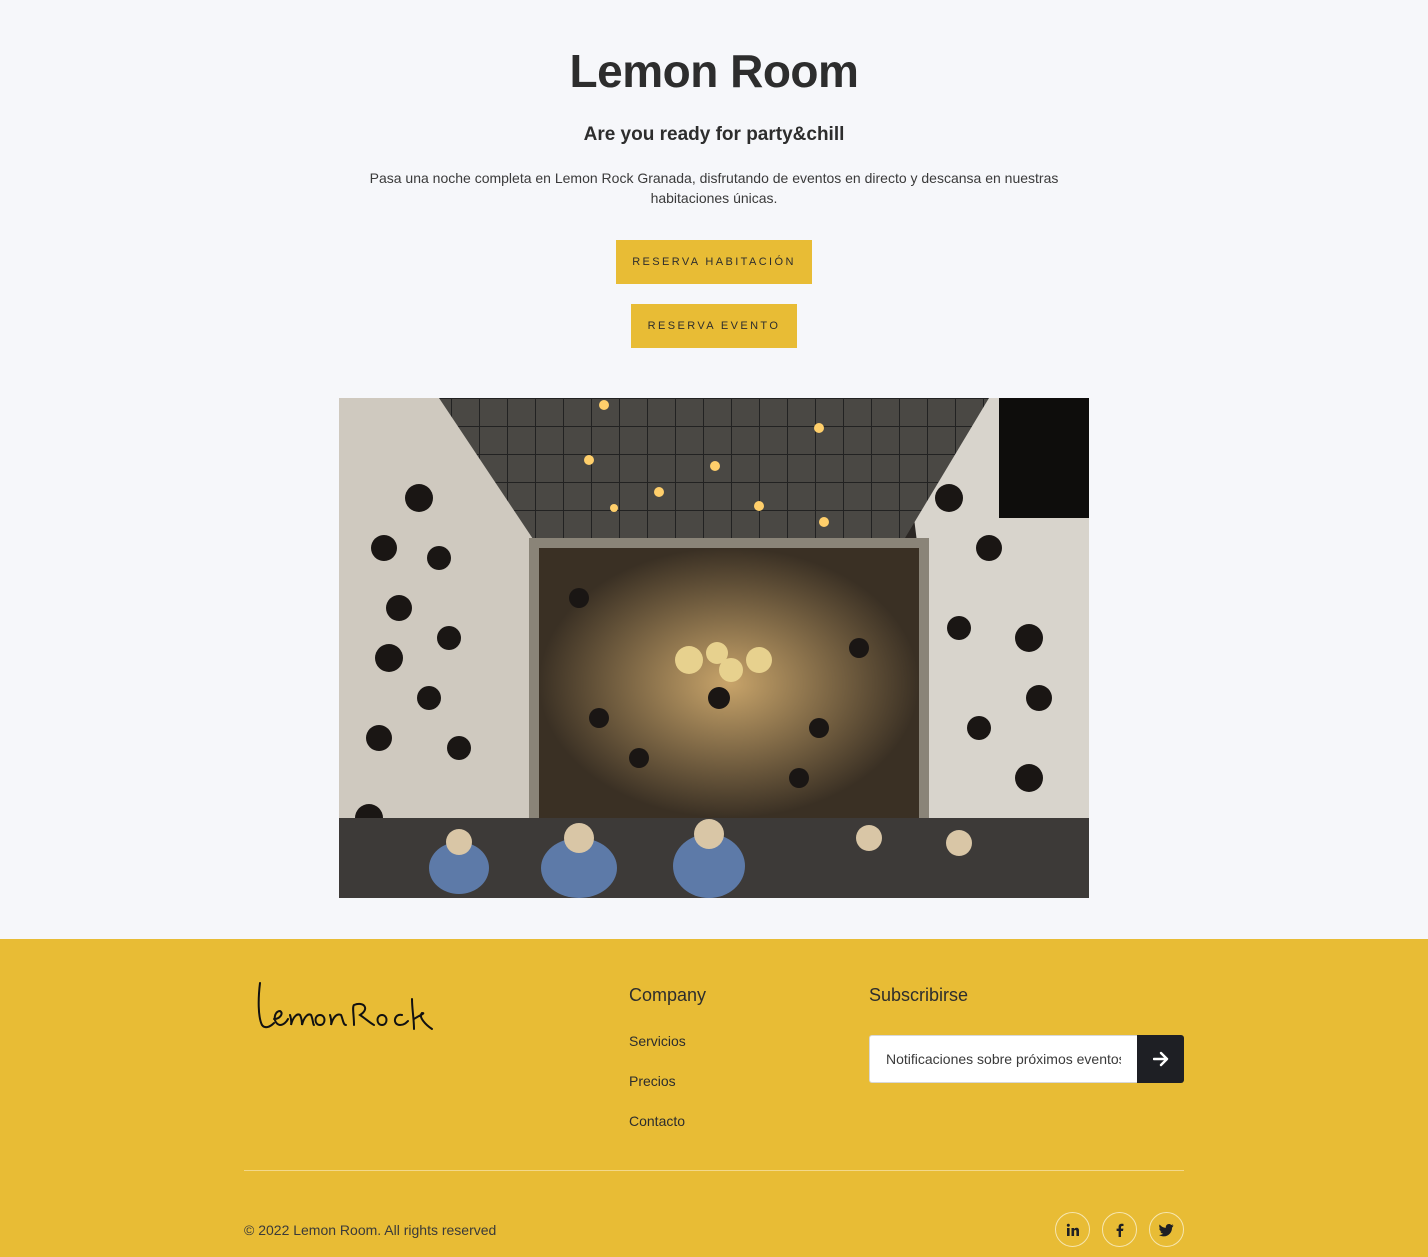  I want to click on facebook-button, so click(1119, 1229).